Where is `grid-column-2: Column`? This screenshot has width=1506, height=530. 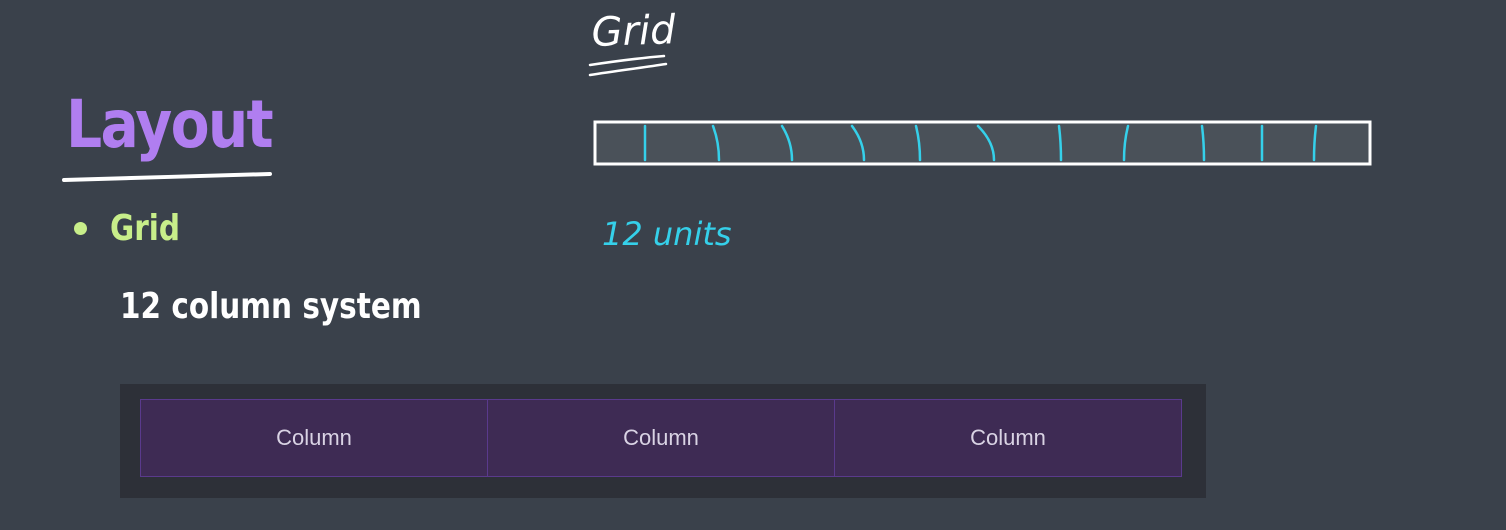 grid-column-2: Column is located at coordinates (661, 438).